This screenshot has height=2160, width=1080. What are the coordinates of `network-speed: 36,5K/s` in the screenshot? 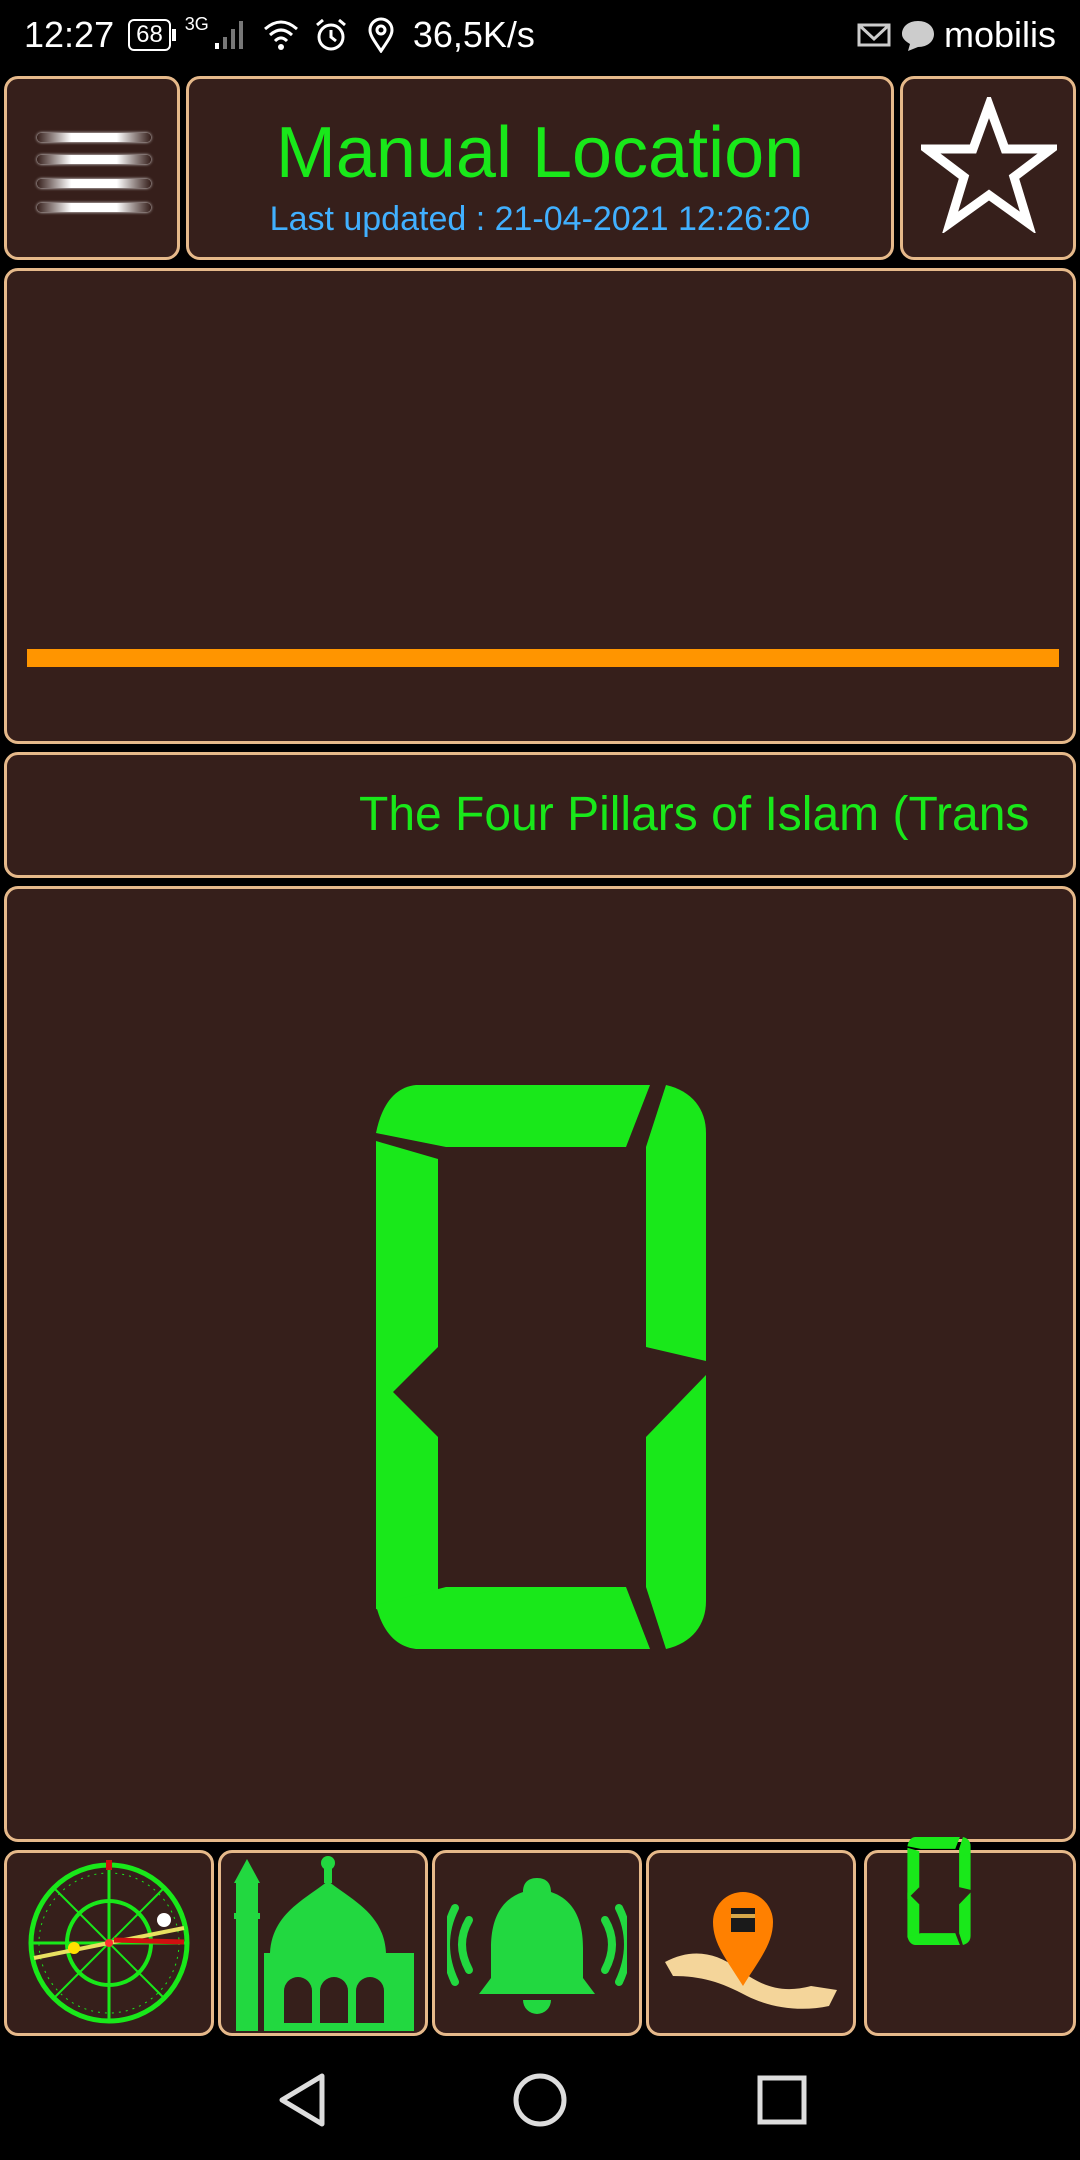 It's located at (473, 34).